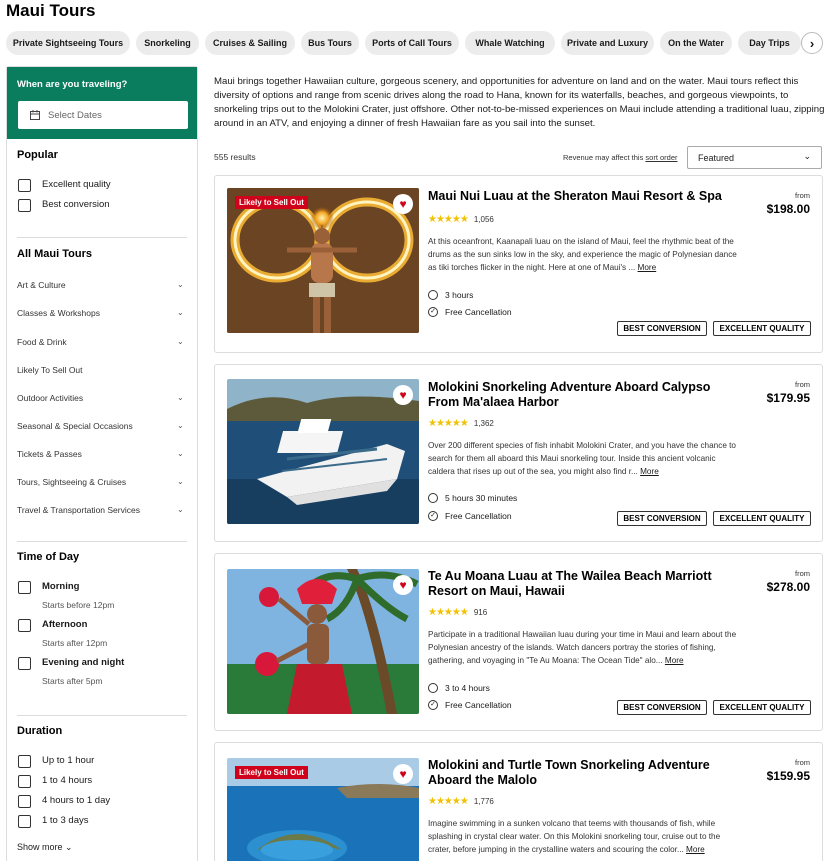 The image size is (827, 861). Describe the element at coordinates (24, 801) in the screenshot. I see `duration-4h-1d-checkbox` at that location.